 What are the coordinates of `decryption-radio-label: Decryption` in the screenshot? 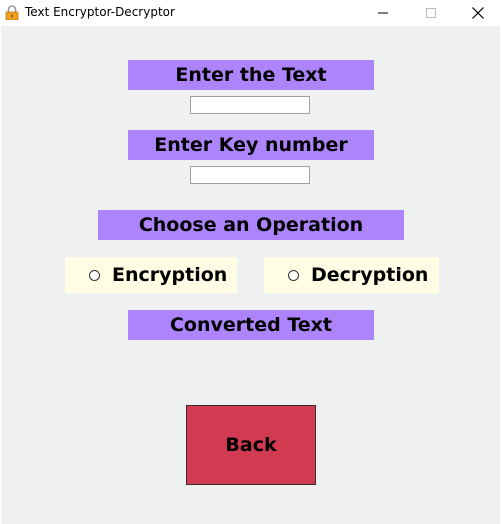 It's located at (370, 275).